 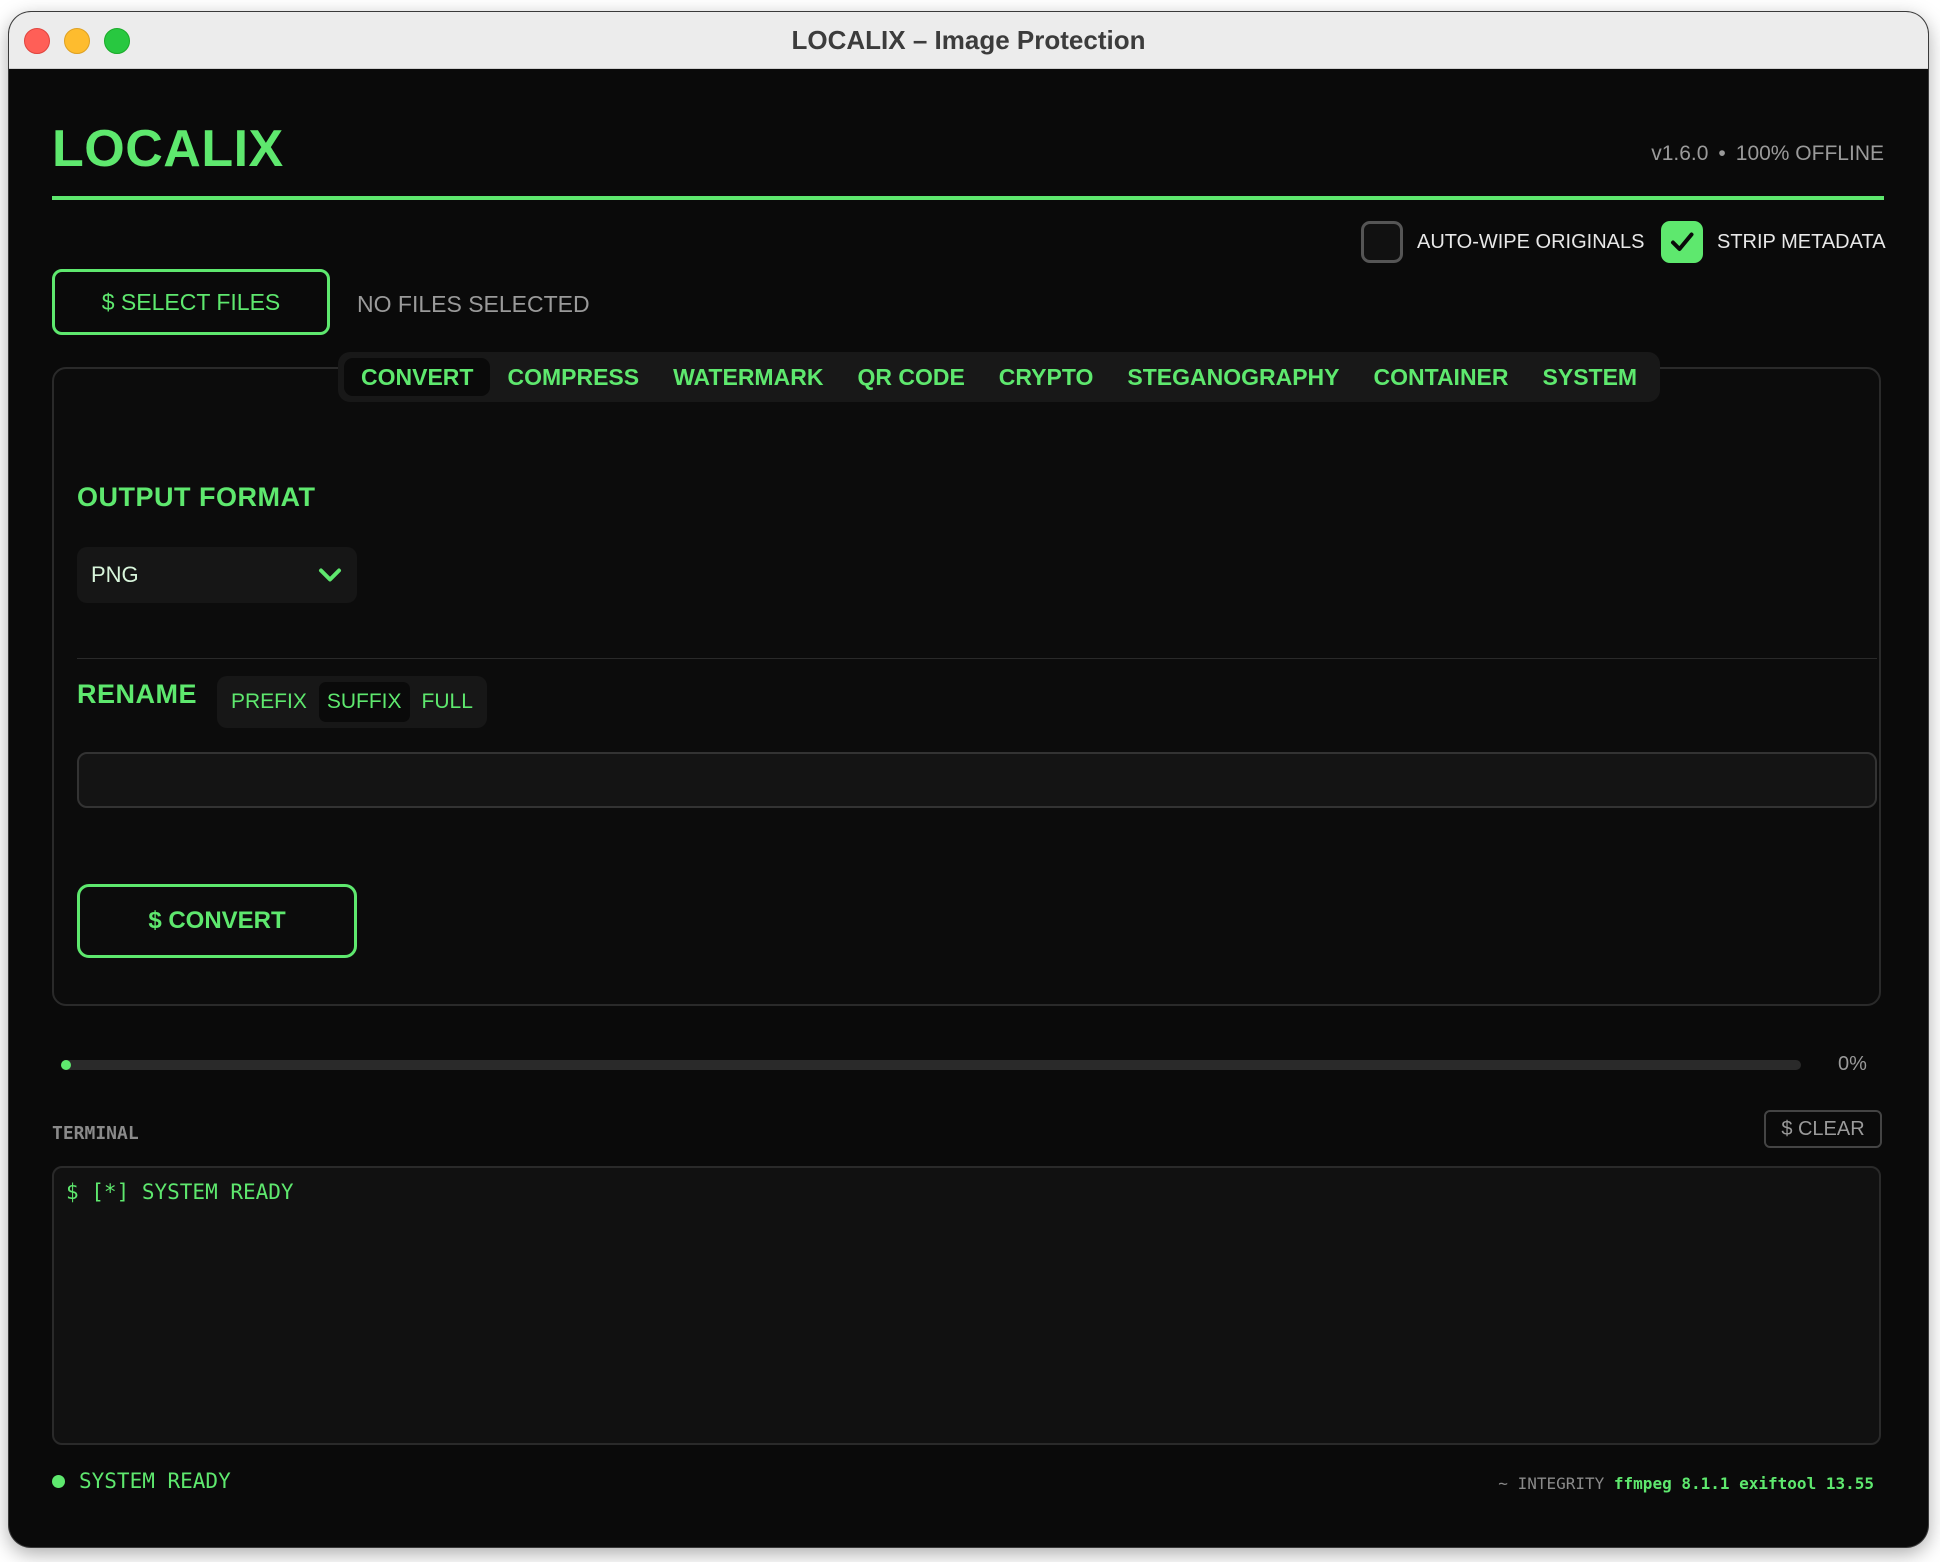 What do you see at coordinates (1590, 377) in the screenshot?
I see `tab-system: SYSTEM` at bounding box center [1590, 377].